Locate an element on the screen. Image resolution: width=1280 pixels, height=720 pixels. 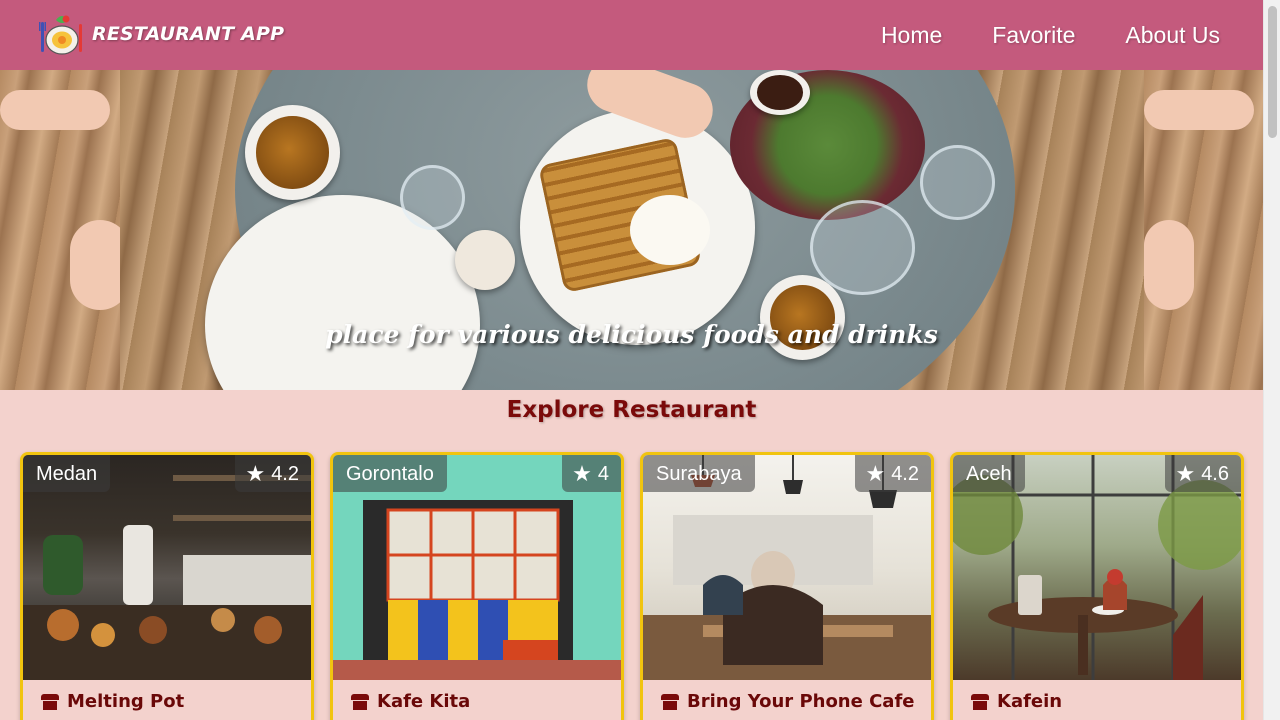
restaurant-name: Kafe Kita is located at coordinates (410, 701).